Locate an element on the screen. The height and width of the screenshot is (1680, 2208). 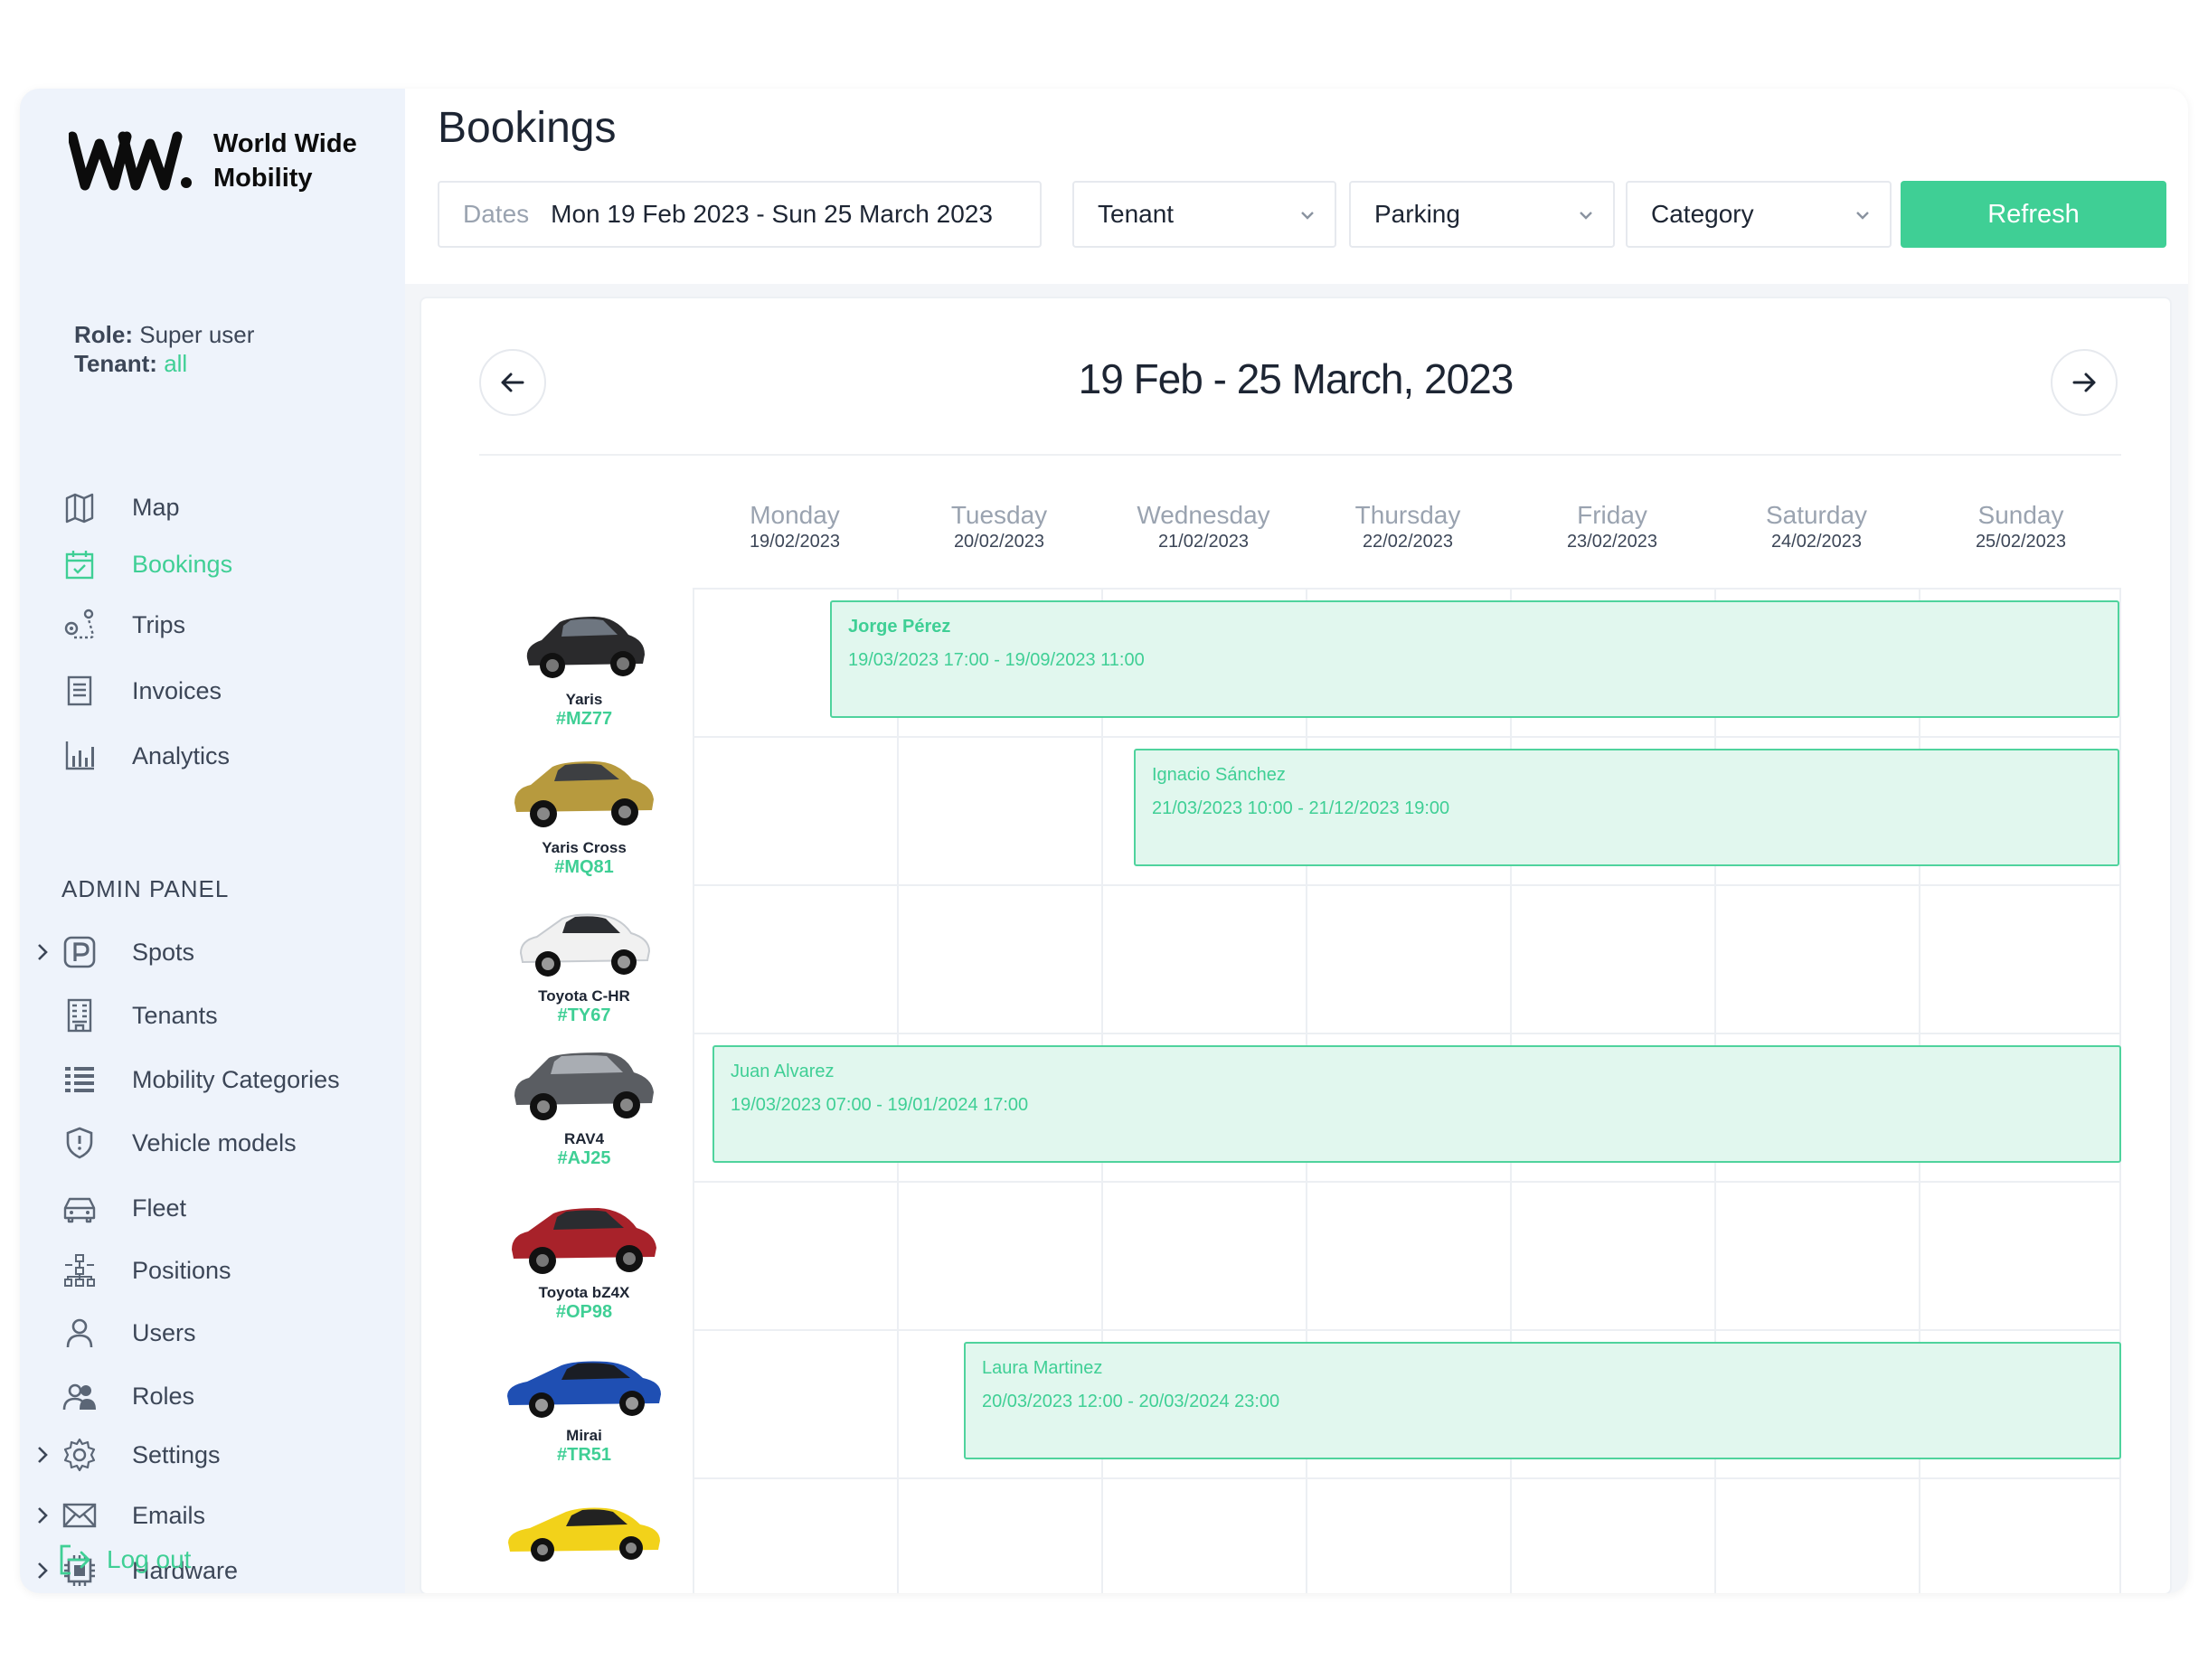
bar-chart-icon is located at coordinates (79, 755).